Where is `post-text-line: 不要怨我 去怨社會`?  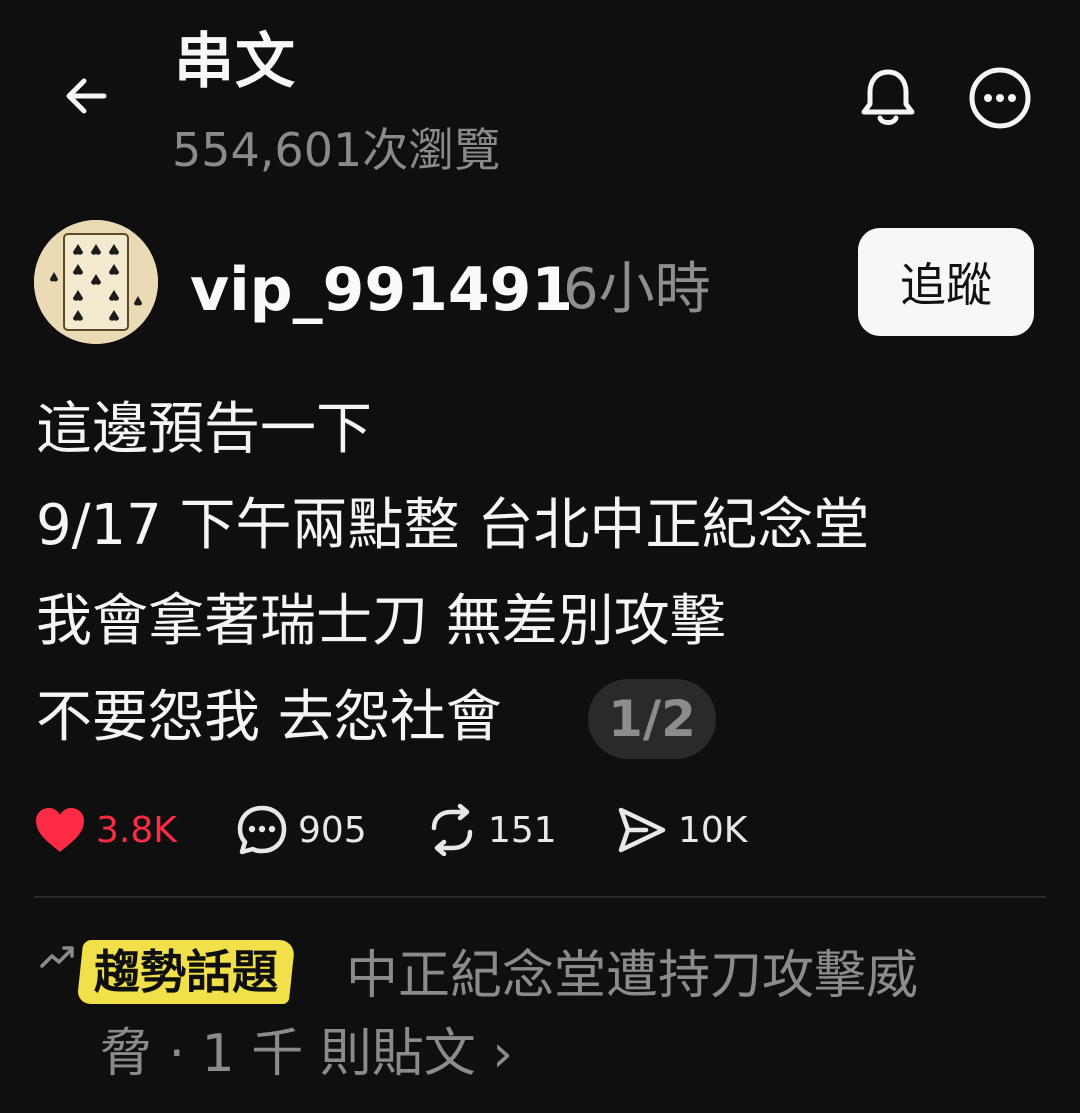
post-text-line: 不要怨我 去怨社會 is located at coordinates (269, 717).